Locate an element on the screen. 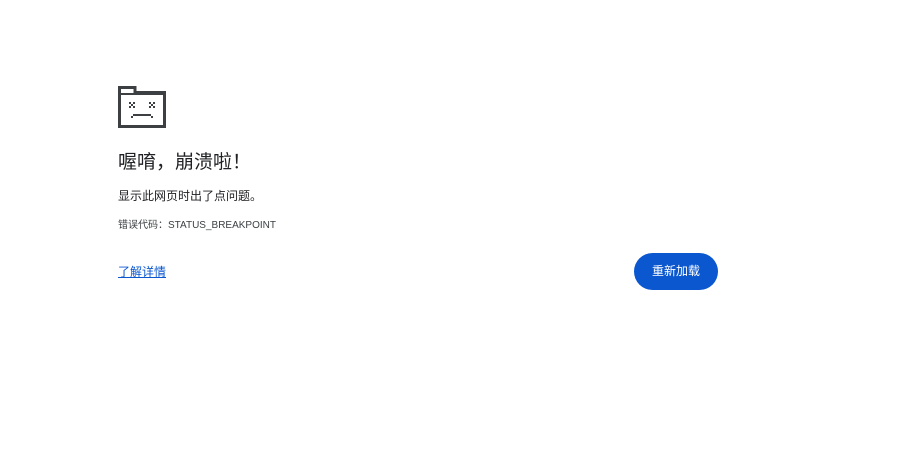  error-message: 显示此网页时出了点问题。 is located at coordinates (190, 196).